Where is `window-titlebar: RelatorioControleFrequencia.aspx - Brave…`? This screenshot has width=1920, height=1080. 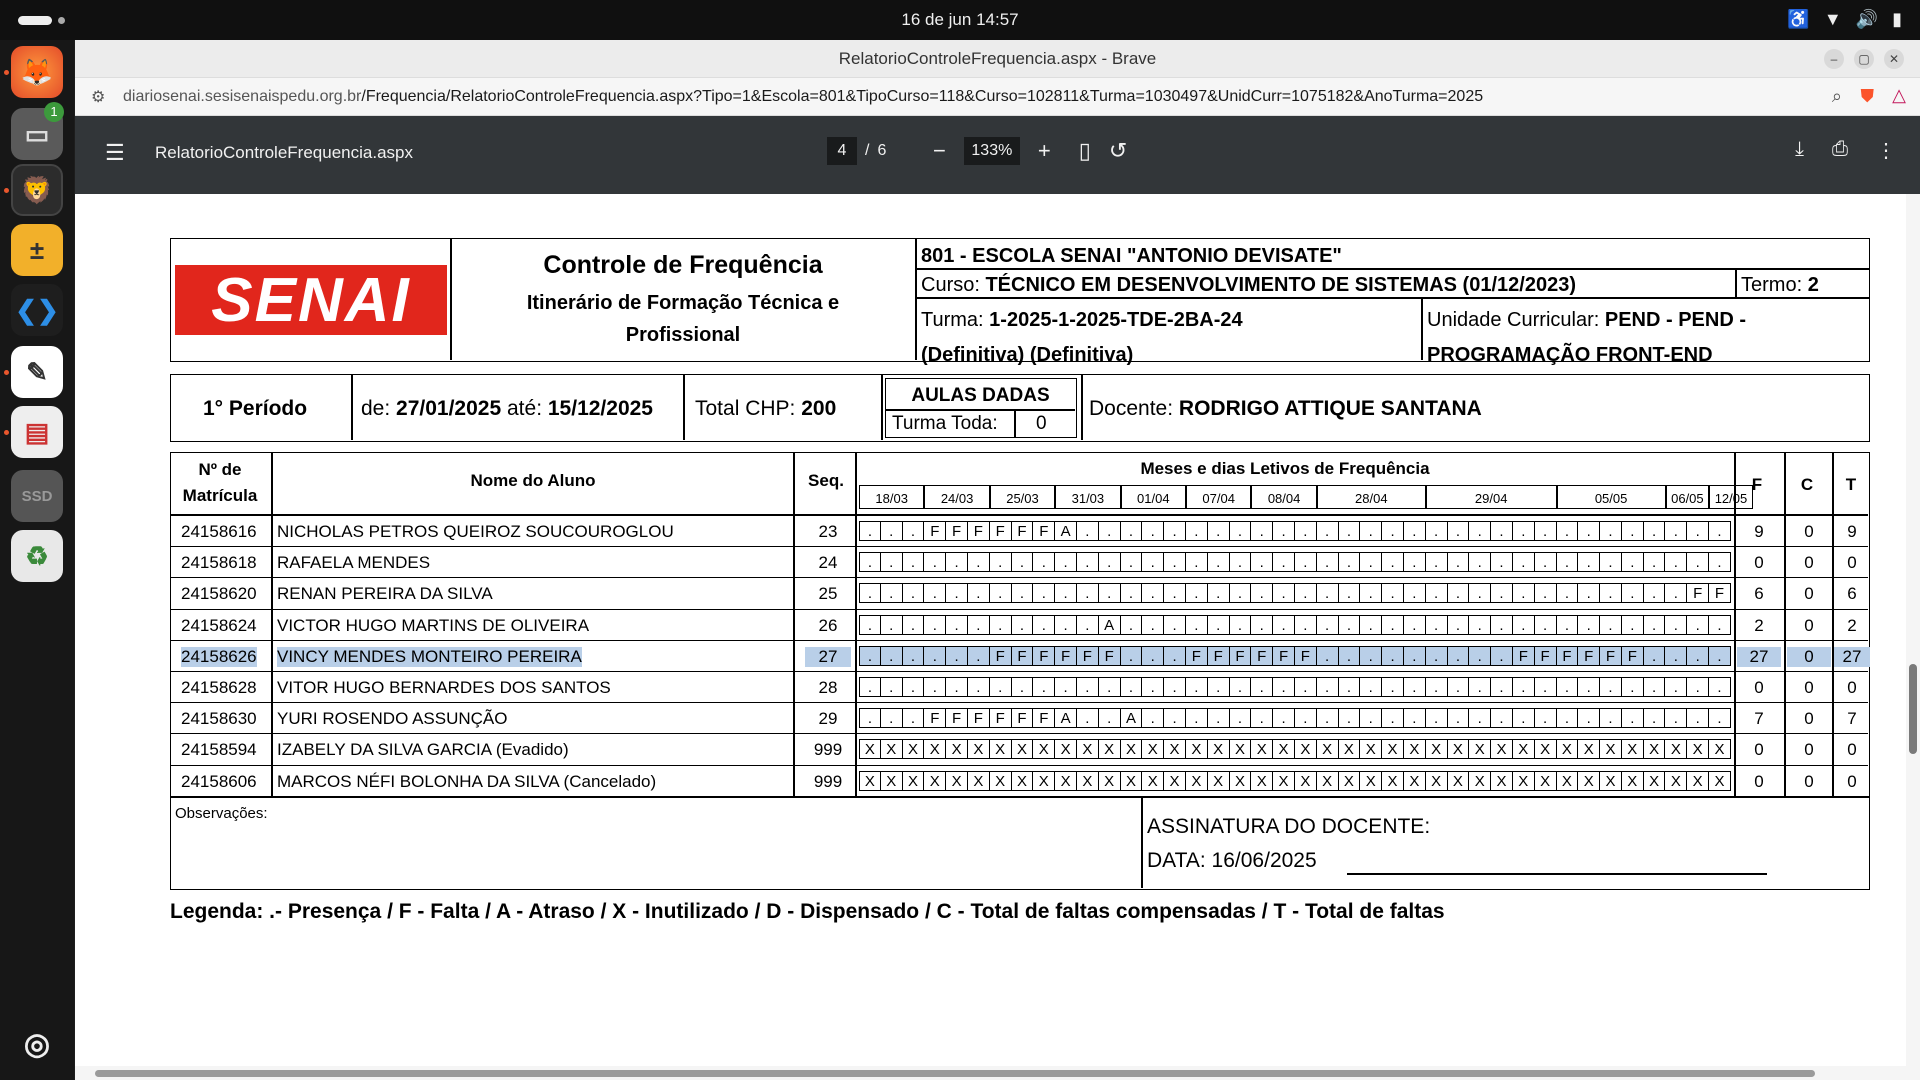 window-titlebar: RelatorioControleFrequencia.aspx - Brave… is located at coordinates (997, 59).